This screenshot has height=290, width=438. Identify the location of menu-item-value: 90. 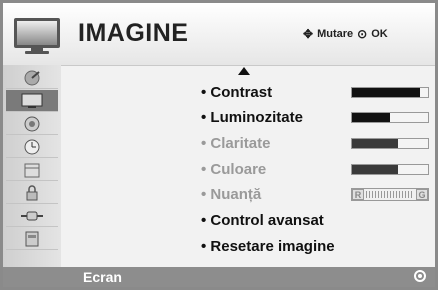
(285, 92).